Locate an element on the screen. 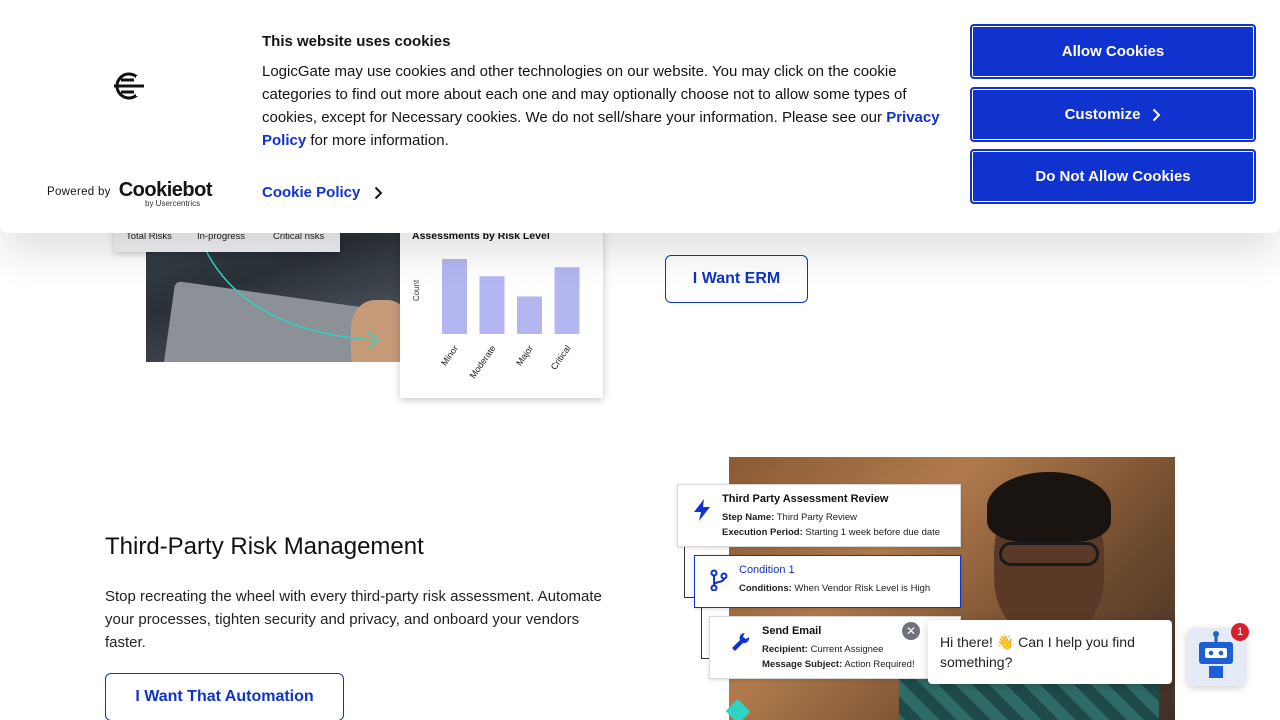  chart-bar-critical is located at coordinates (567, 300).